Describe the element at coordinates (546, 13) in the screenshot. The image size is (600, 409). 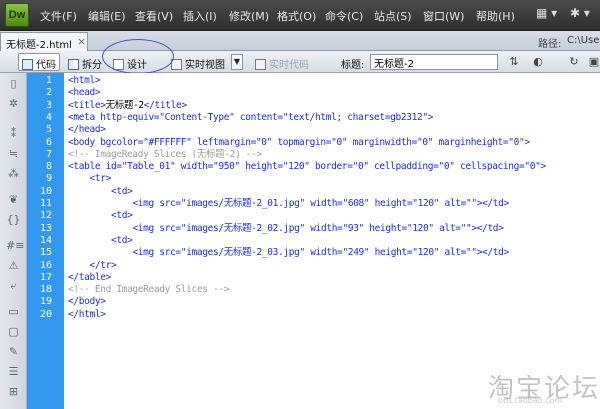
I see `layout-icon: ▦ ▾` at that location.